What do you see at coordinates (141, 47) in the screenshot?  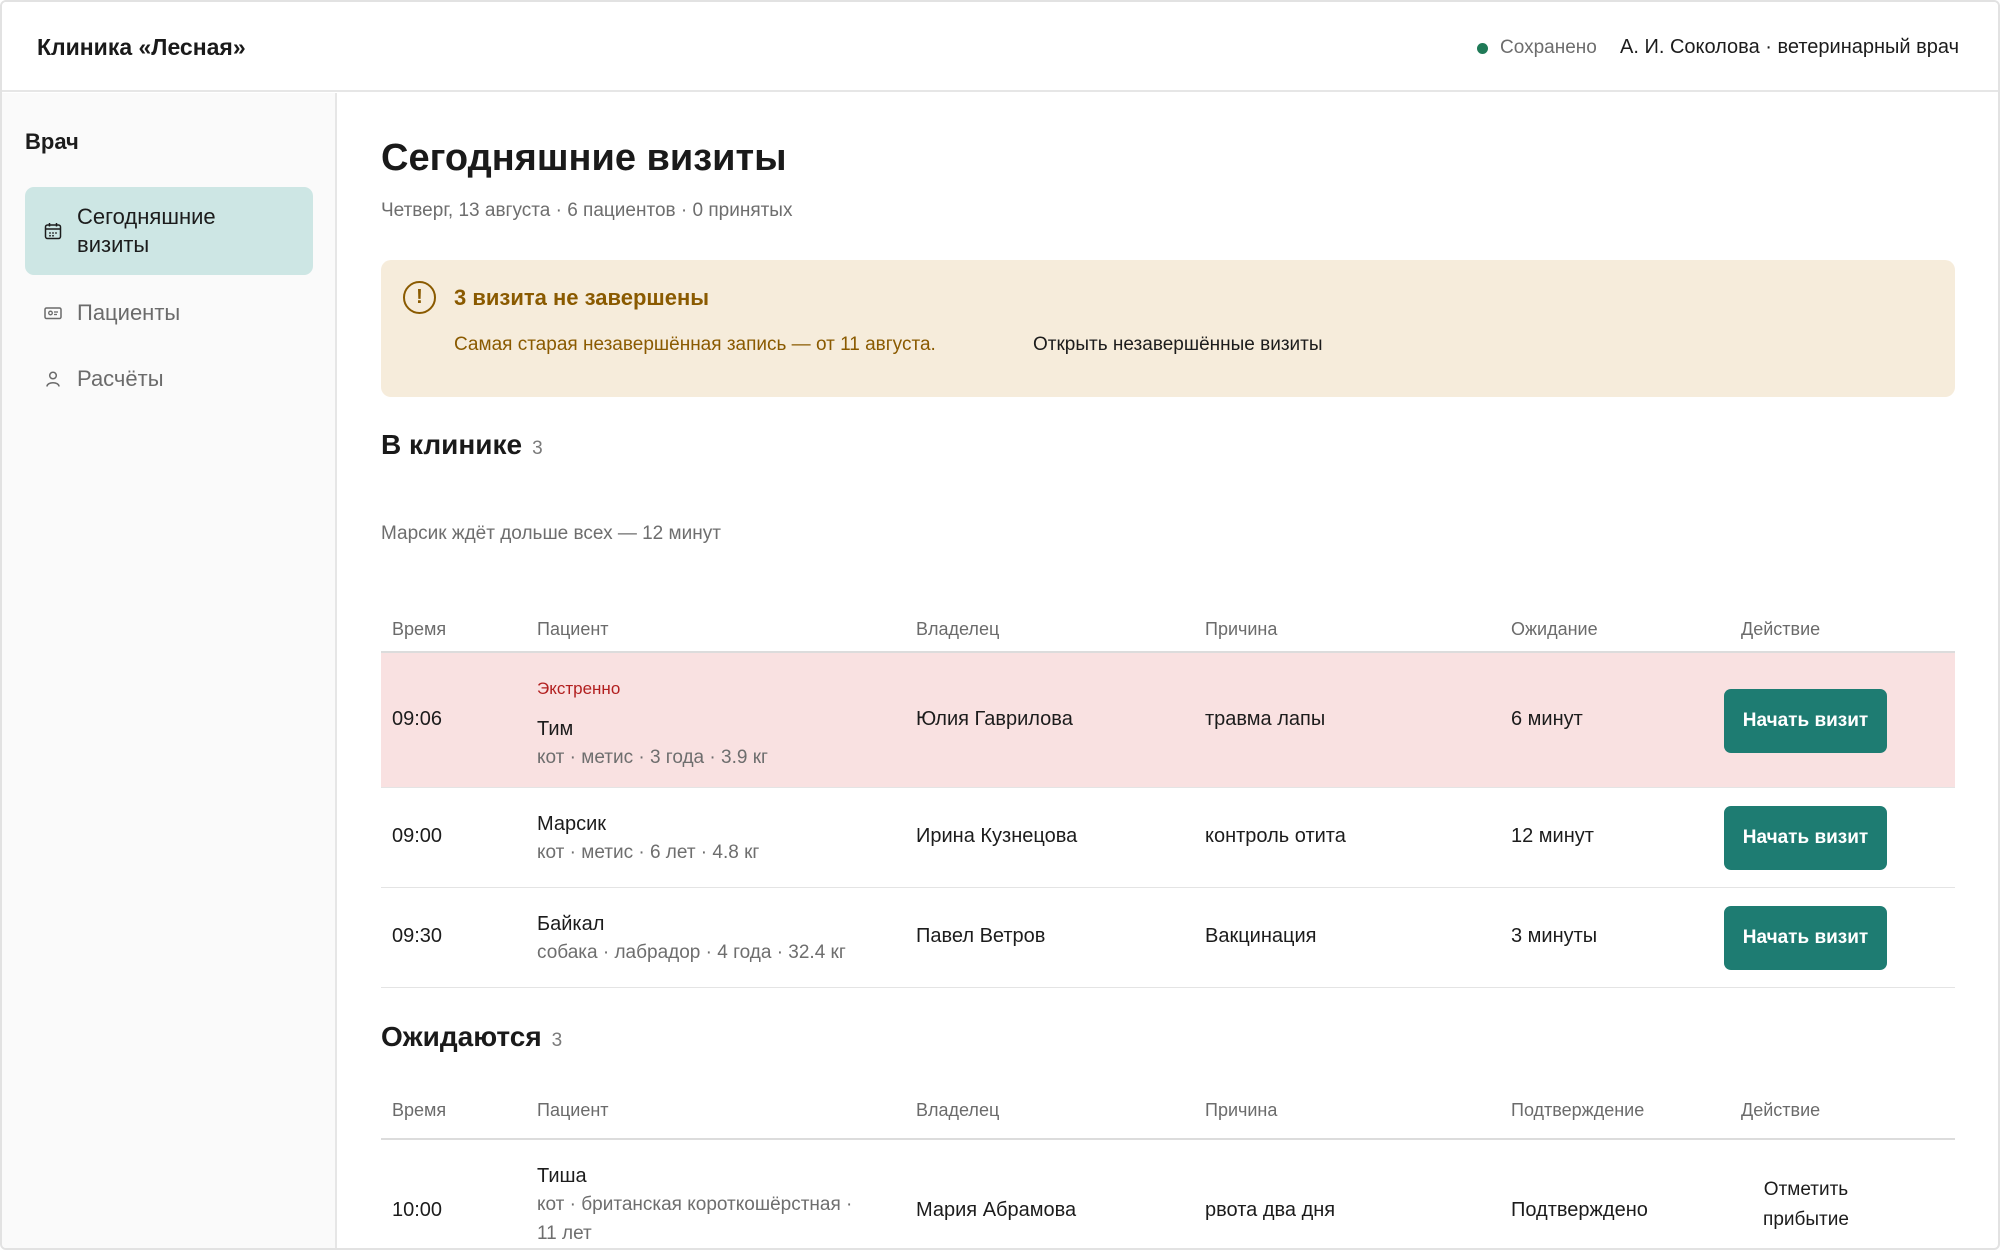 I see `app-title: Клиника «Лесная»` at bounding box center [141, 47].